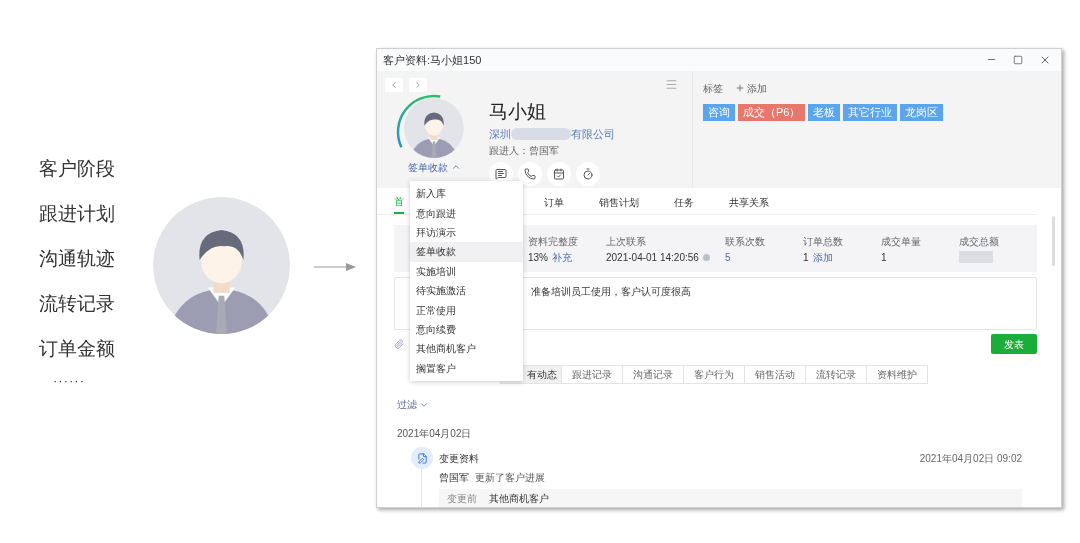 The image size is (1080, 543). I want to click on follower-label: 跟进人：曾国军, so click(524, 151).